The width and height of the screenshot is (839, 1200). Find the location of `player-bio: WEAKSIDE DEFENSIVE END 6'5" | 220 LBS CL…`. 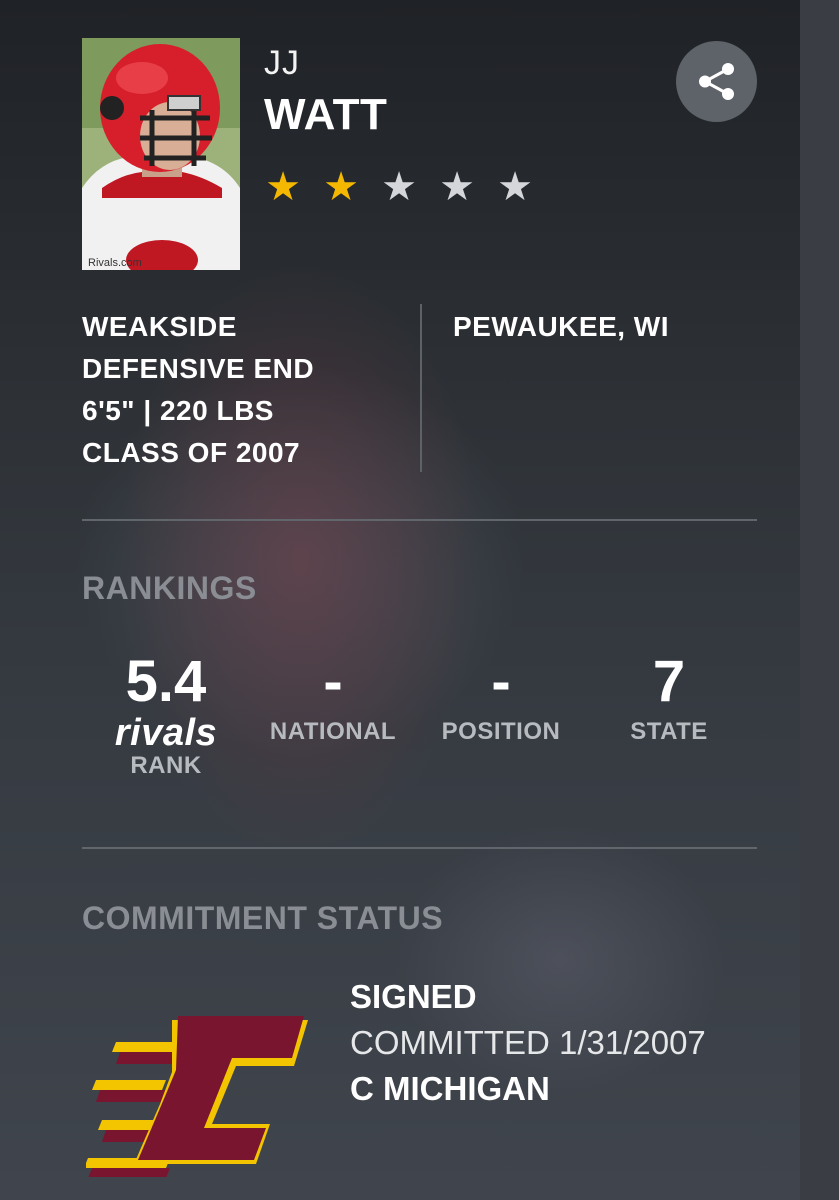

player-bio: WEAKSIDE DEFENSIVE END 6'5" | 220 LBS CL… is located at coordinates (242, 390).